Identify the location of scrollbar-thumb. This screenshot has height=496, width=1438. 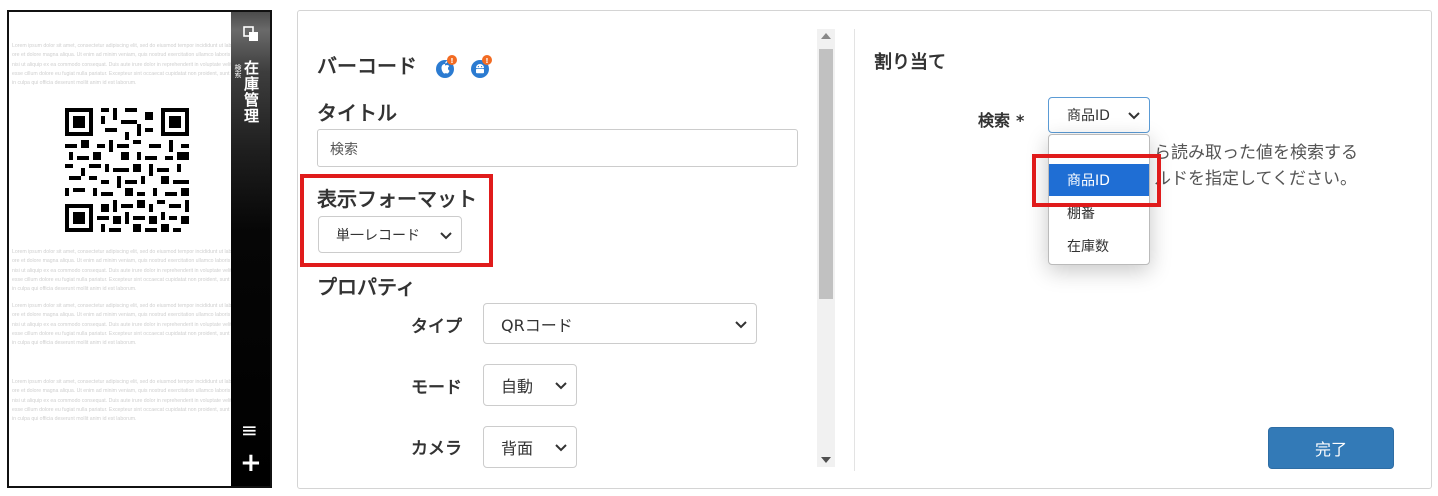
(826, 174).